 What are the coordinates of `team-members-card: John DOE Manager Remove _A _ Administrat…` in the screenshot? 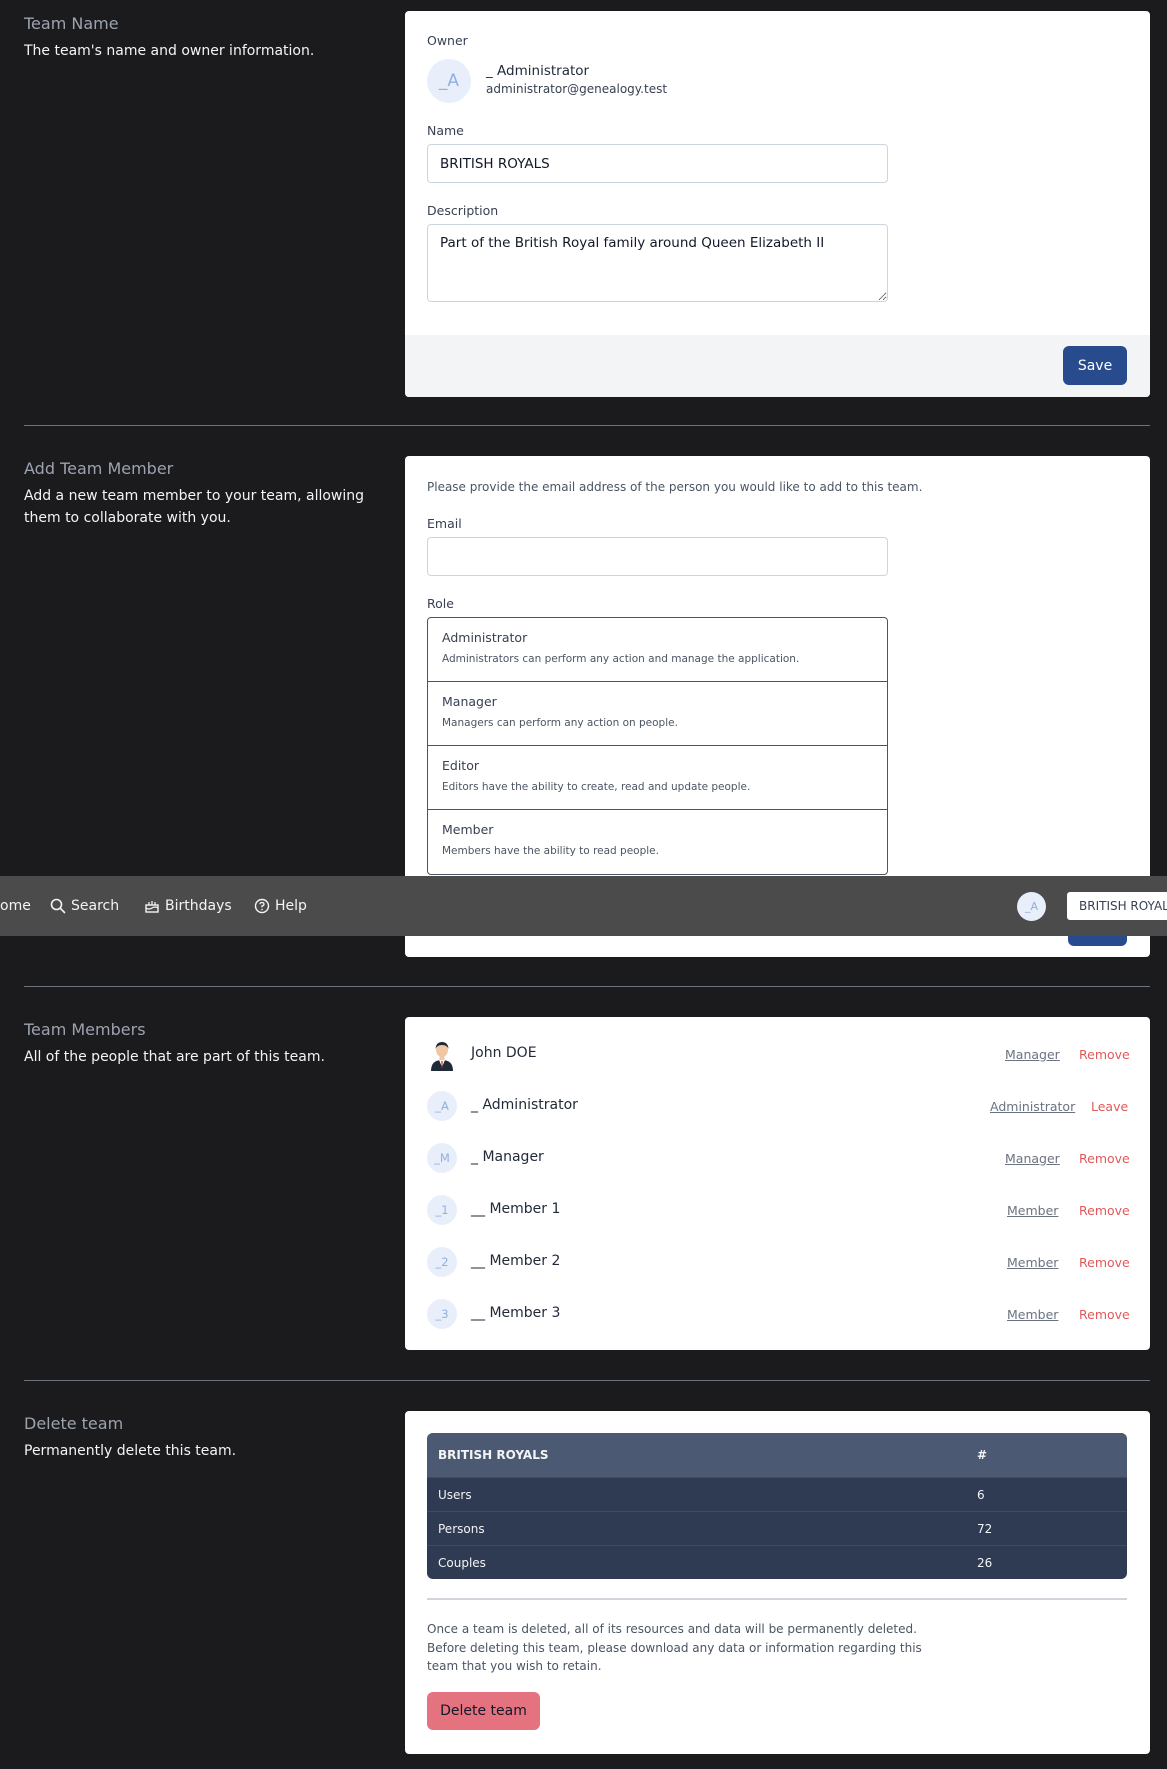 It's located at (777, 1183).